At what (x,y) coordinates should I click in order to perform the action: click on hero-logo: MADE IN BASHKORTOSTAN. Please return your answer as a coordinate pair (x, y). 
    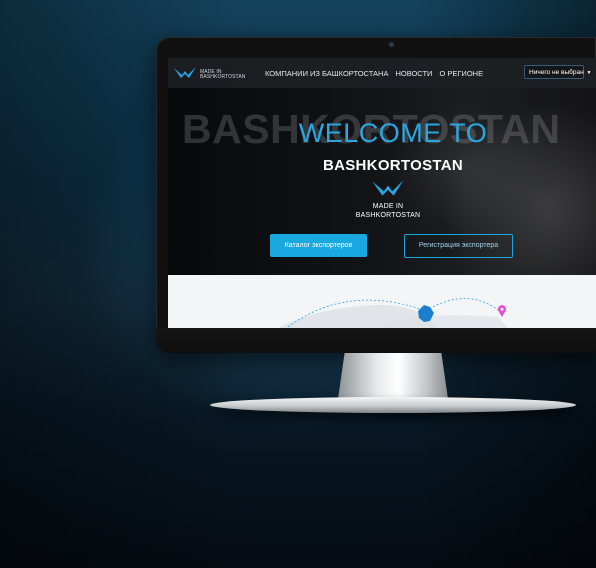
    Looking at the image, I should click on (388, 200).